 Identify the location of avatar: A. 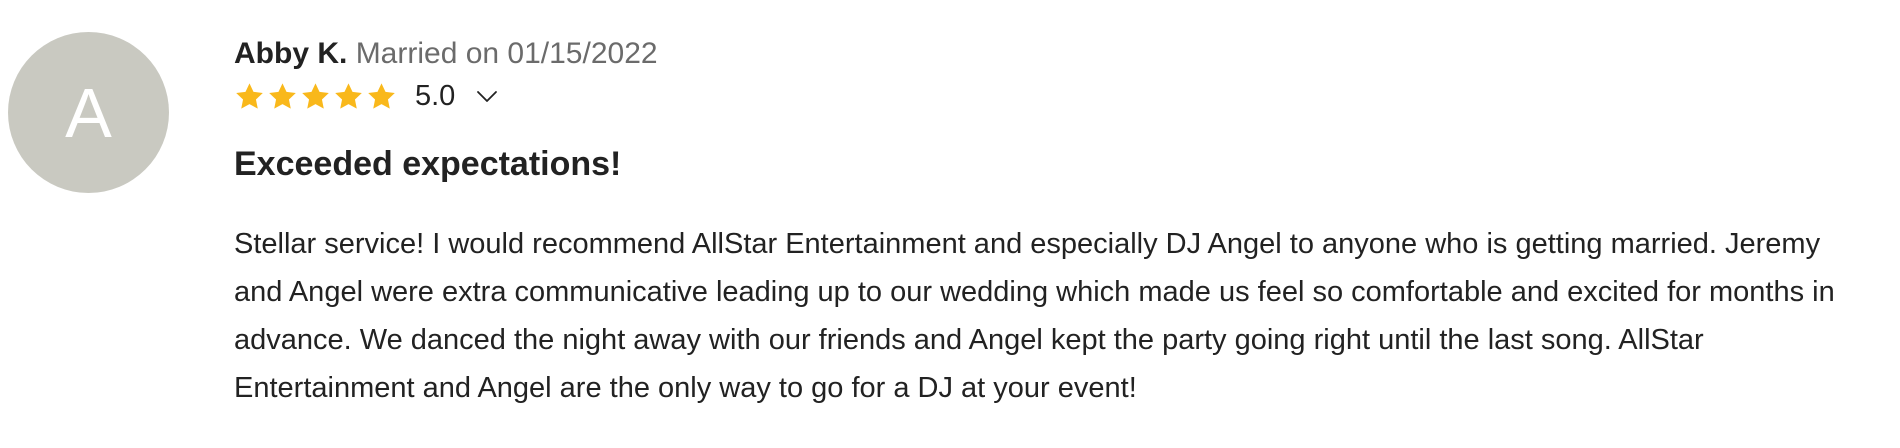
(88, 112).